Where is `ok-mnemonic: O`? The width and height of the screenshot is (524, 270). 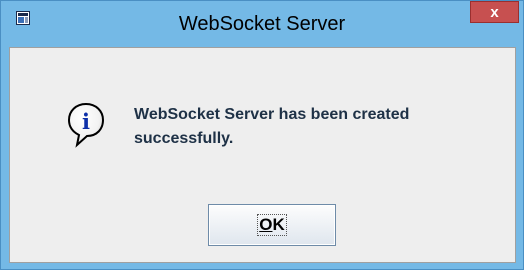 ok-mnemonic: O is located at coordinates (266, 224).